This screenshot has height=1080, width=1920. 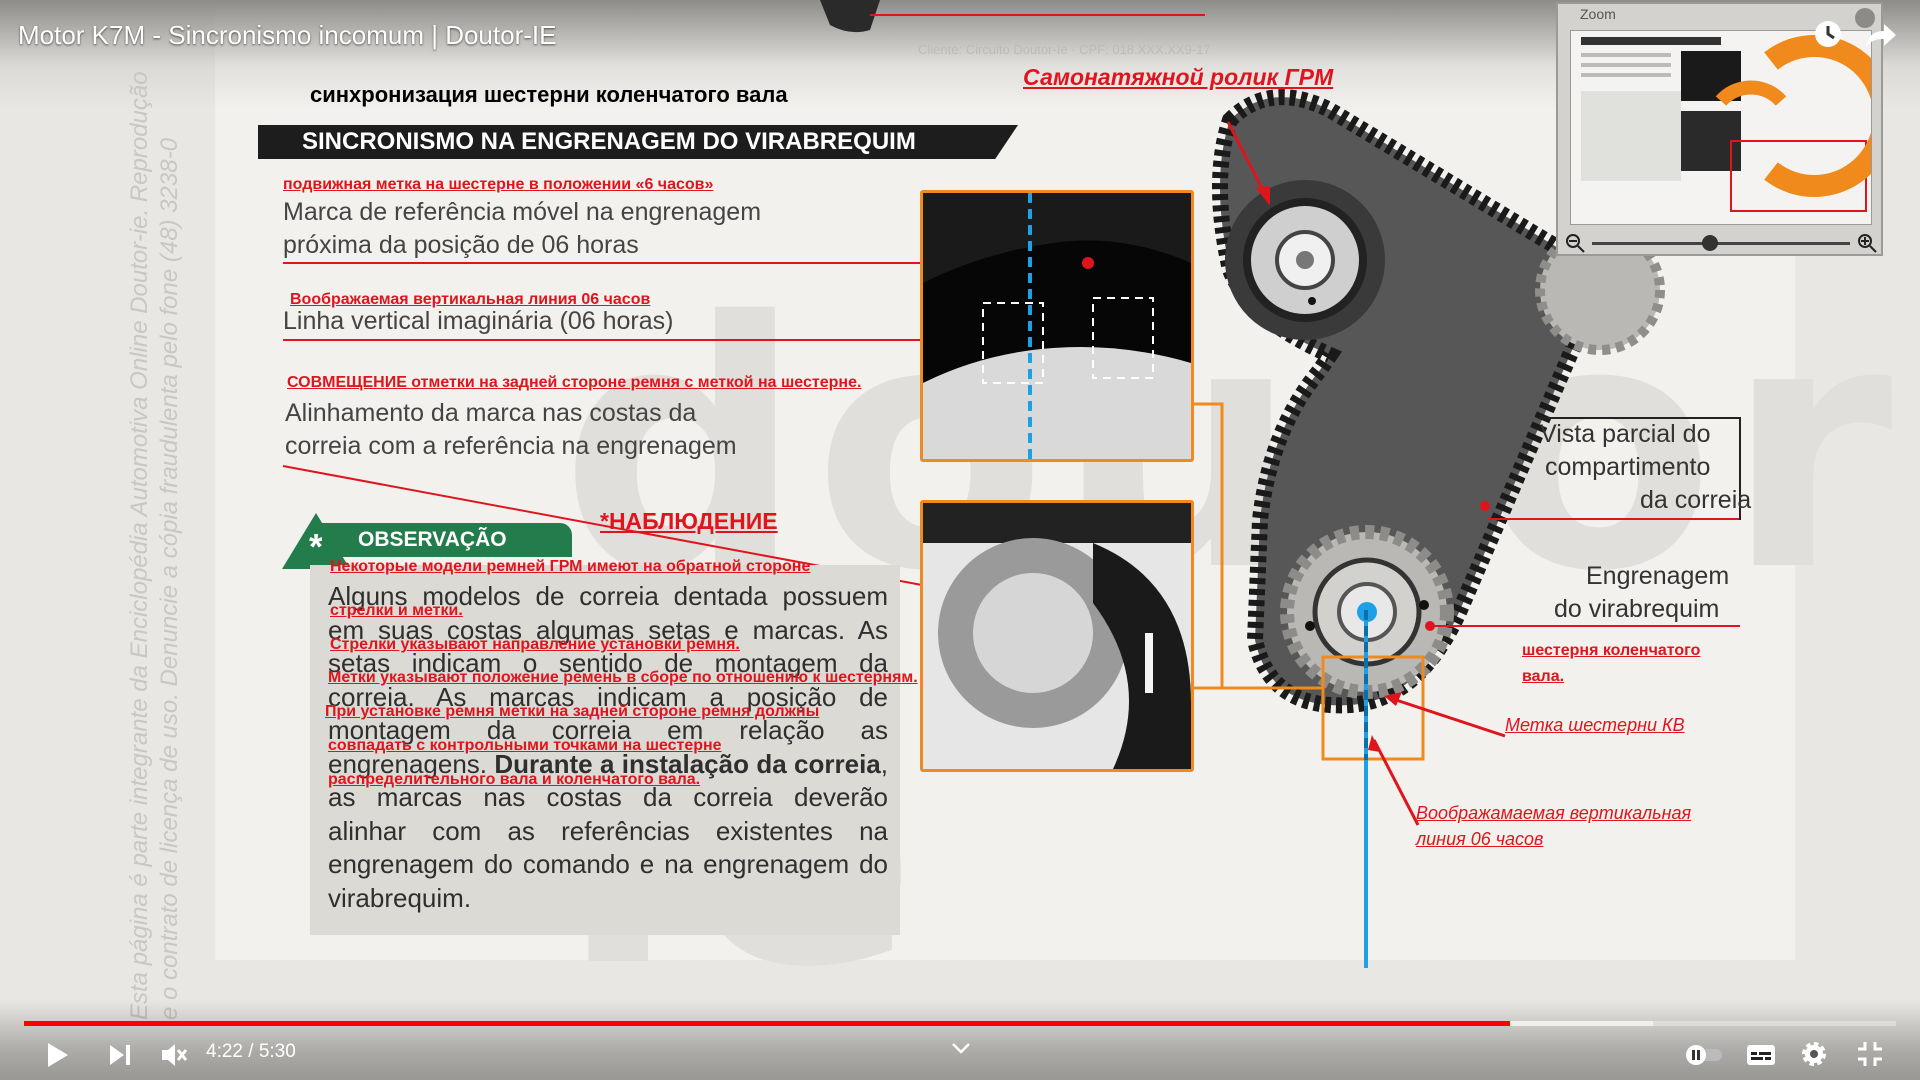 I want to click on section-title: SINCRONISMO NA ENGRENAGEM DO VIRABREQUIM, so click(x=638, y=142).